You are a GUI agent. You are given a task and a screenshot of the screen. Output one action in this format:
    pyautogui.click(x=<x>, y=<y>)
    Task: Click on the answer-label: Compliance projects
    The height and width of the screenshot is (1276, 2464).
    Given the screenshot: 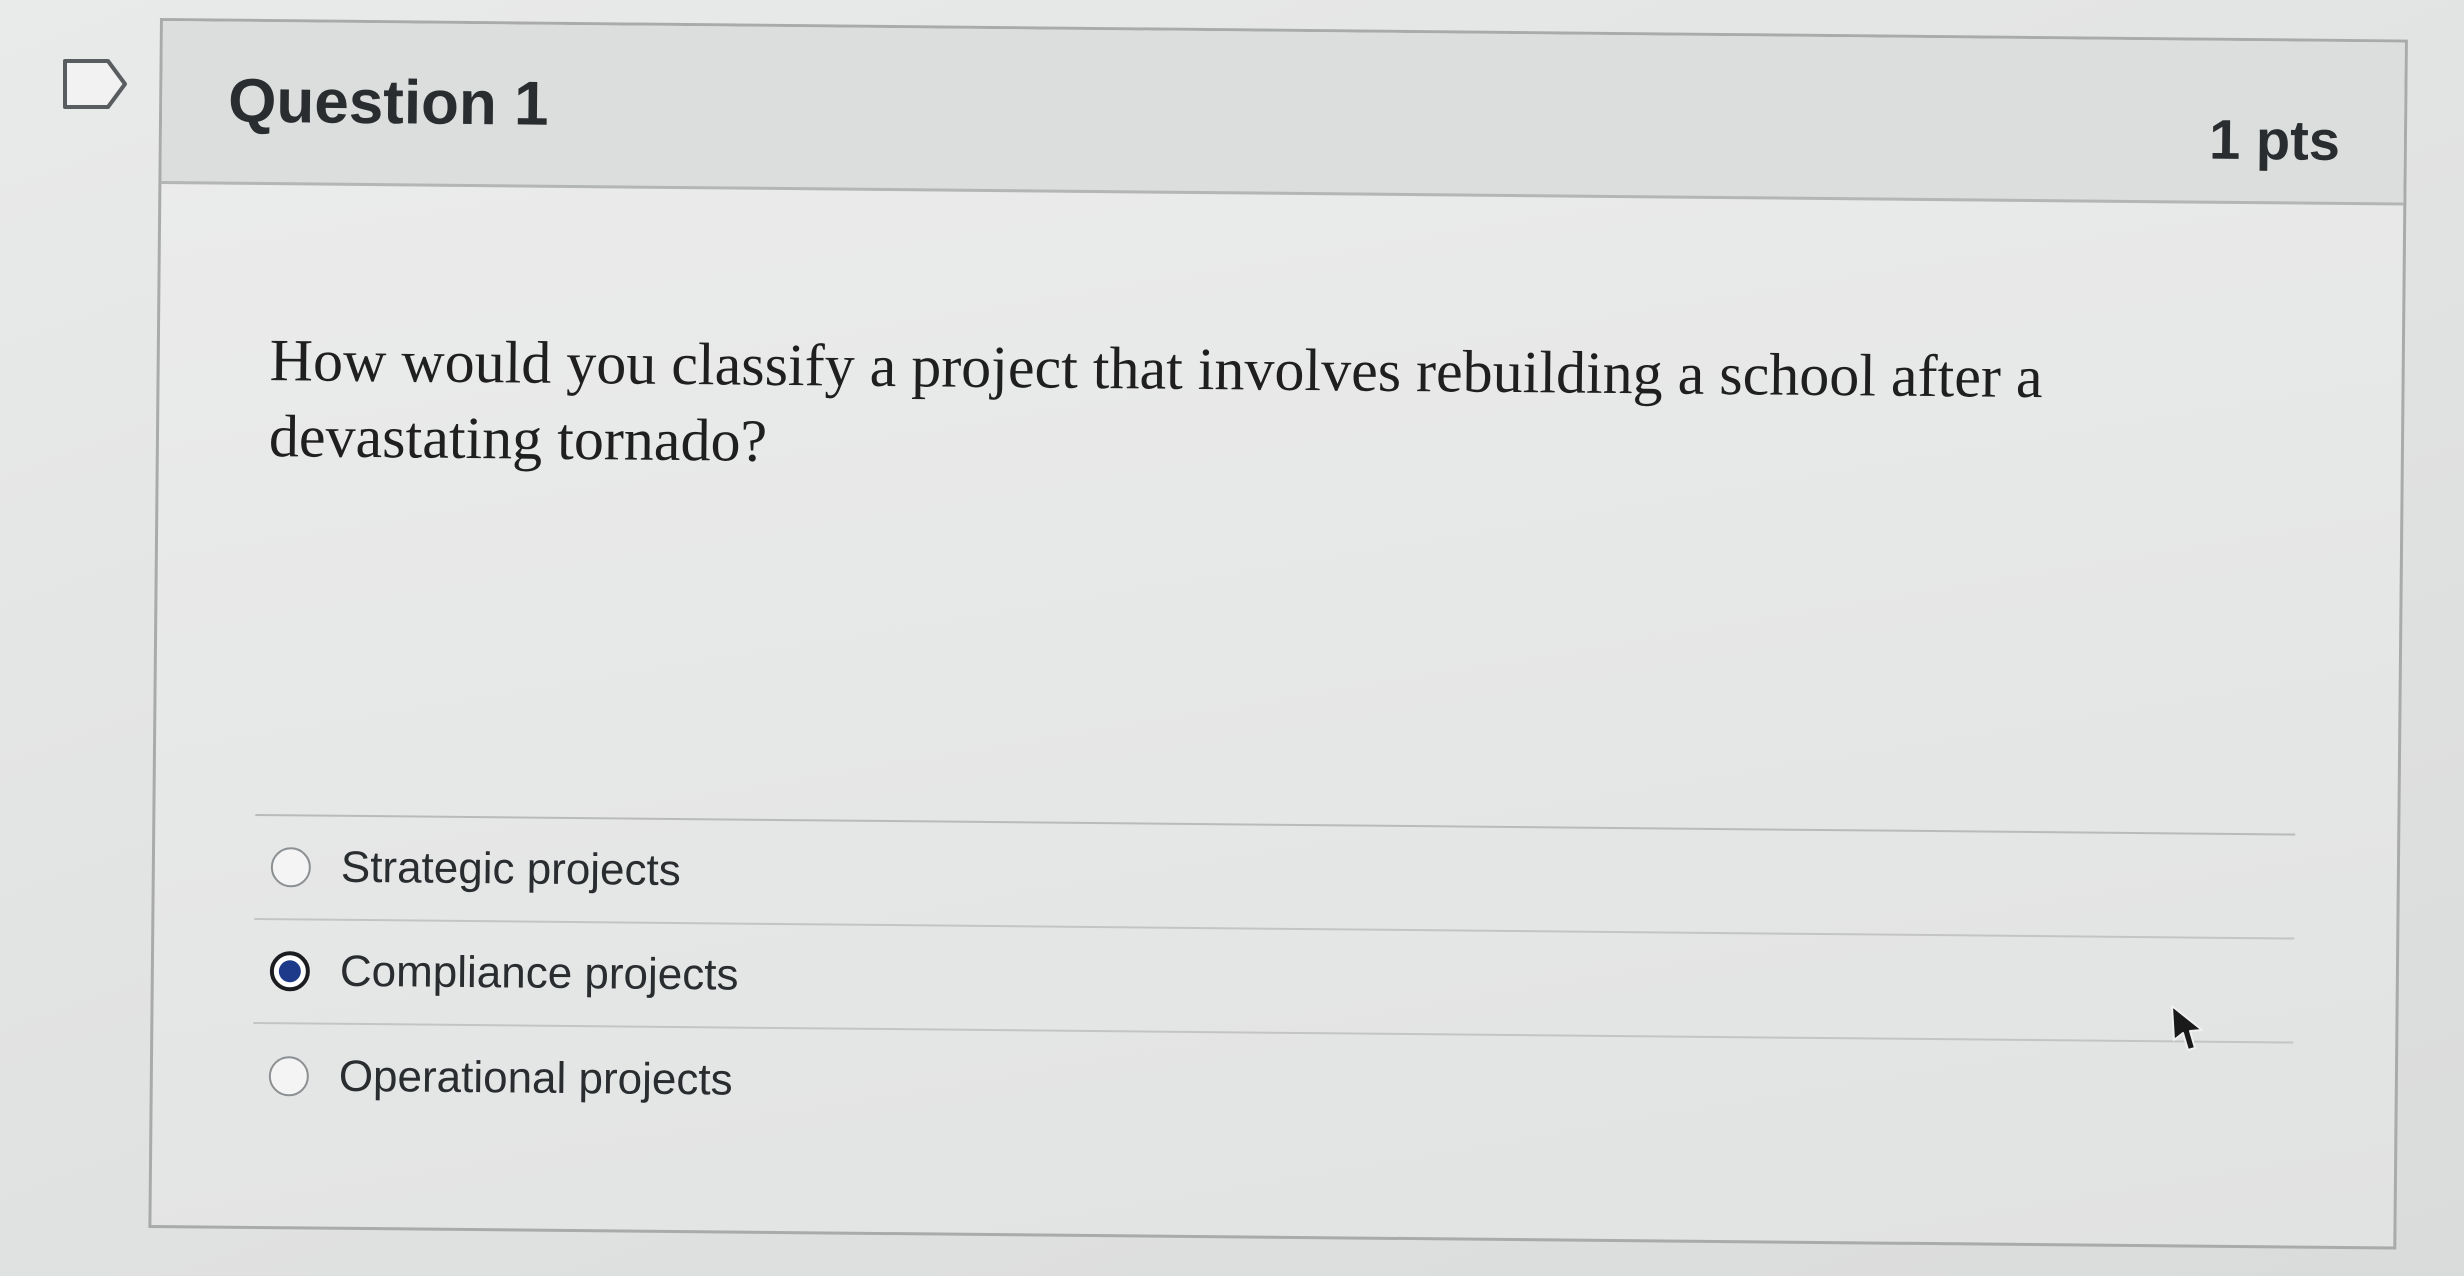 What is the action you would take?
    pyautogui.click(x=539, y=974)
    